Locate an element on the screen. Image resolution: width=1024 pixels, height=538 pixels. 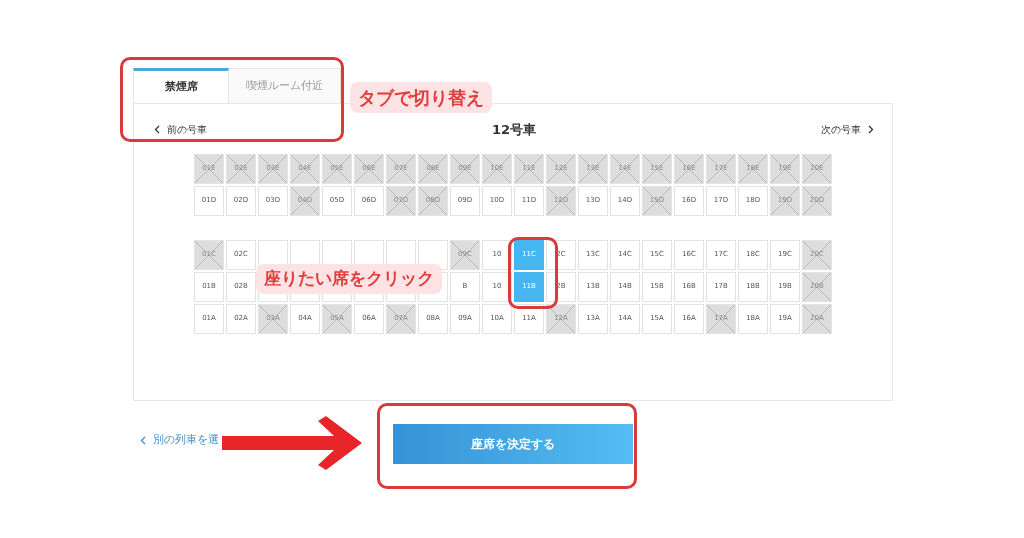
hint-tooltip: 座りたい席をクリック is located at coordinates (349, 279).